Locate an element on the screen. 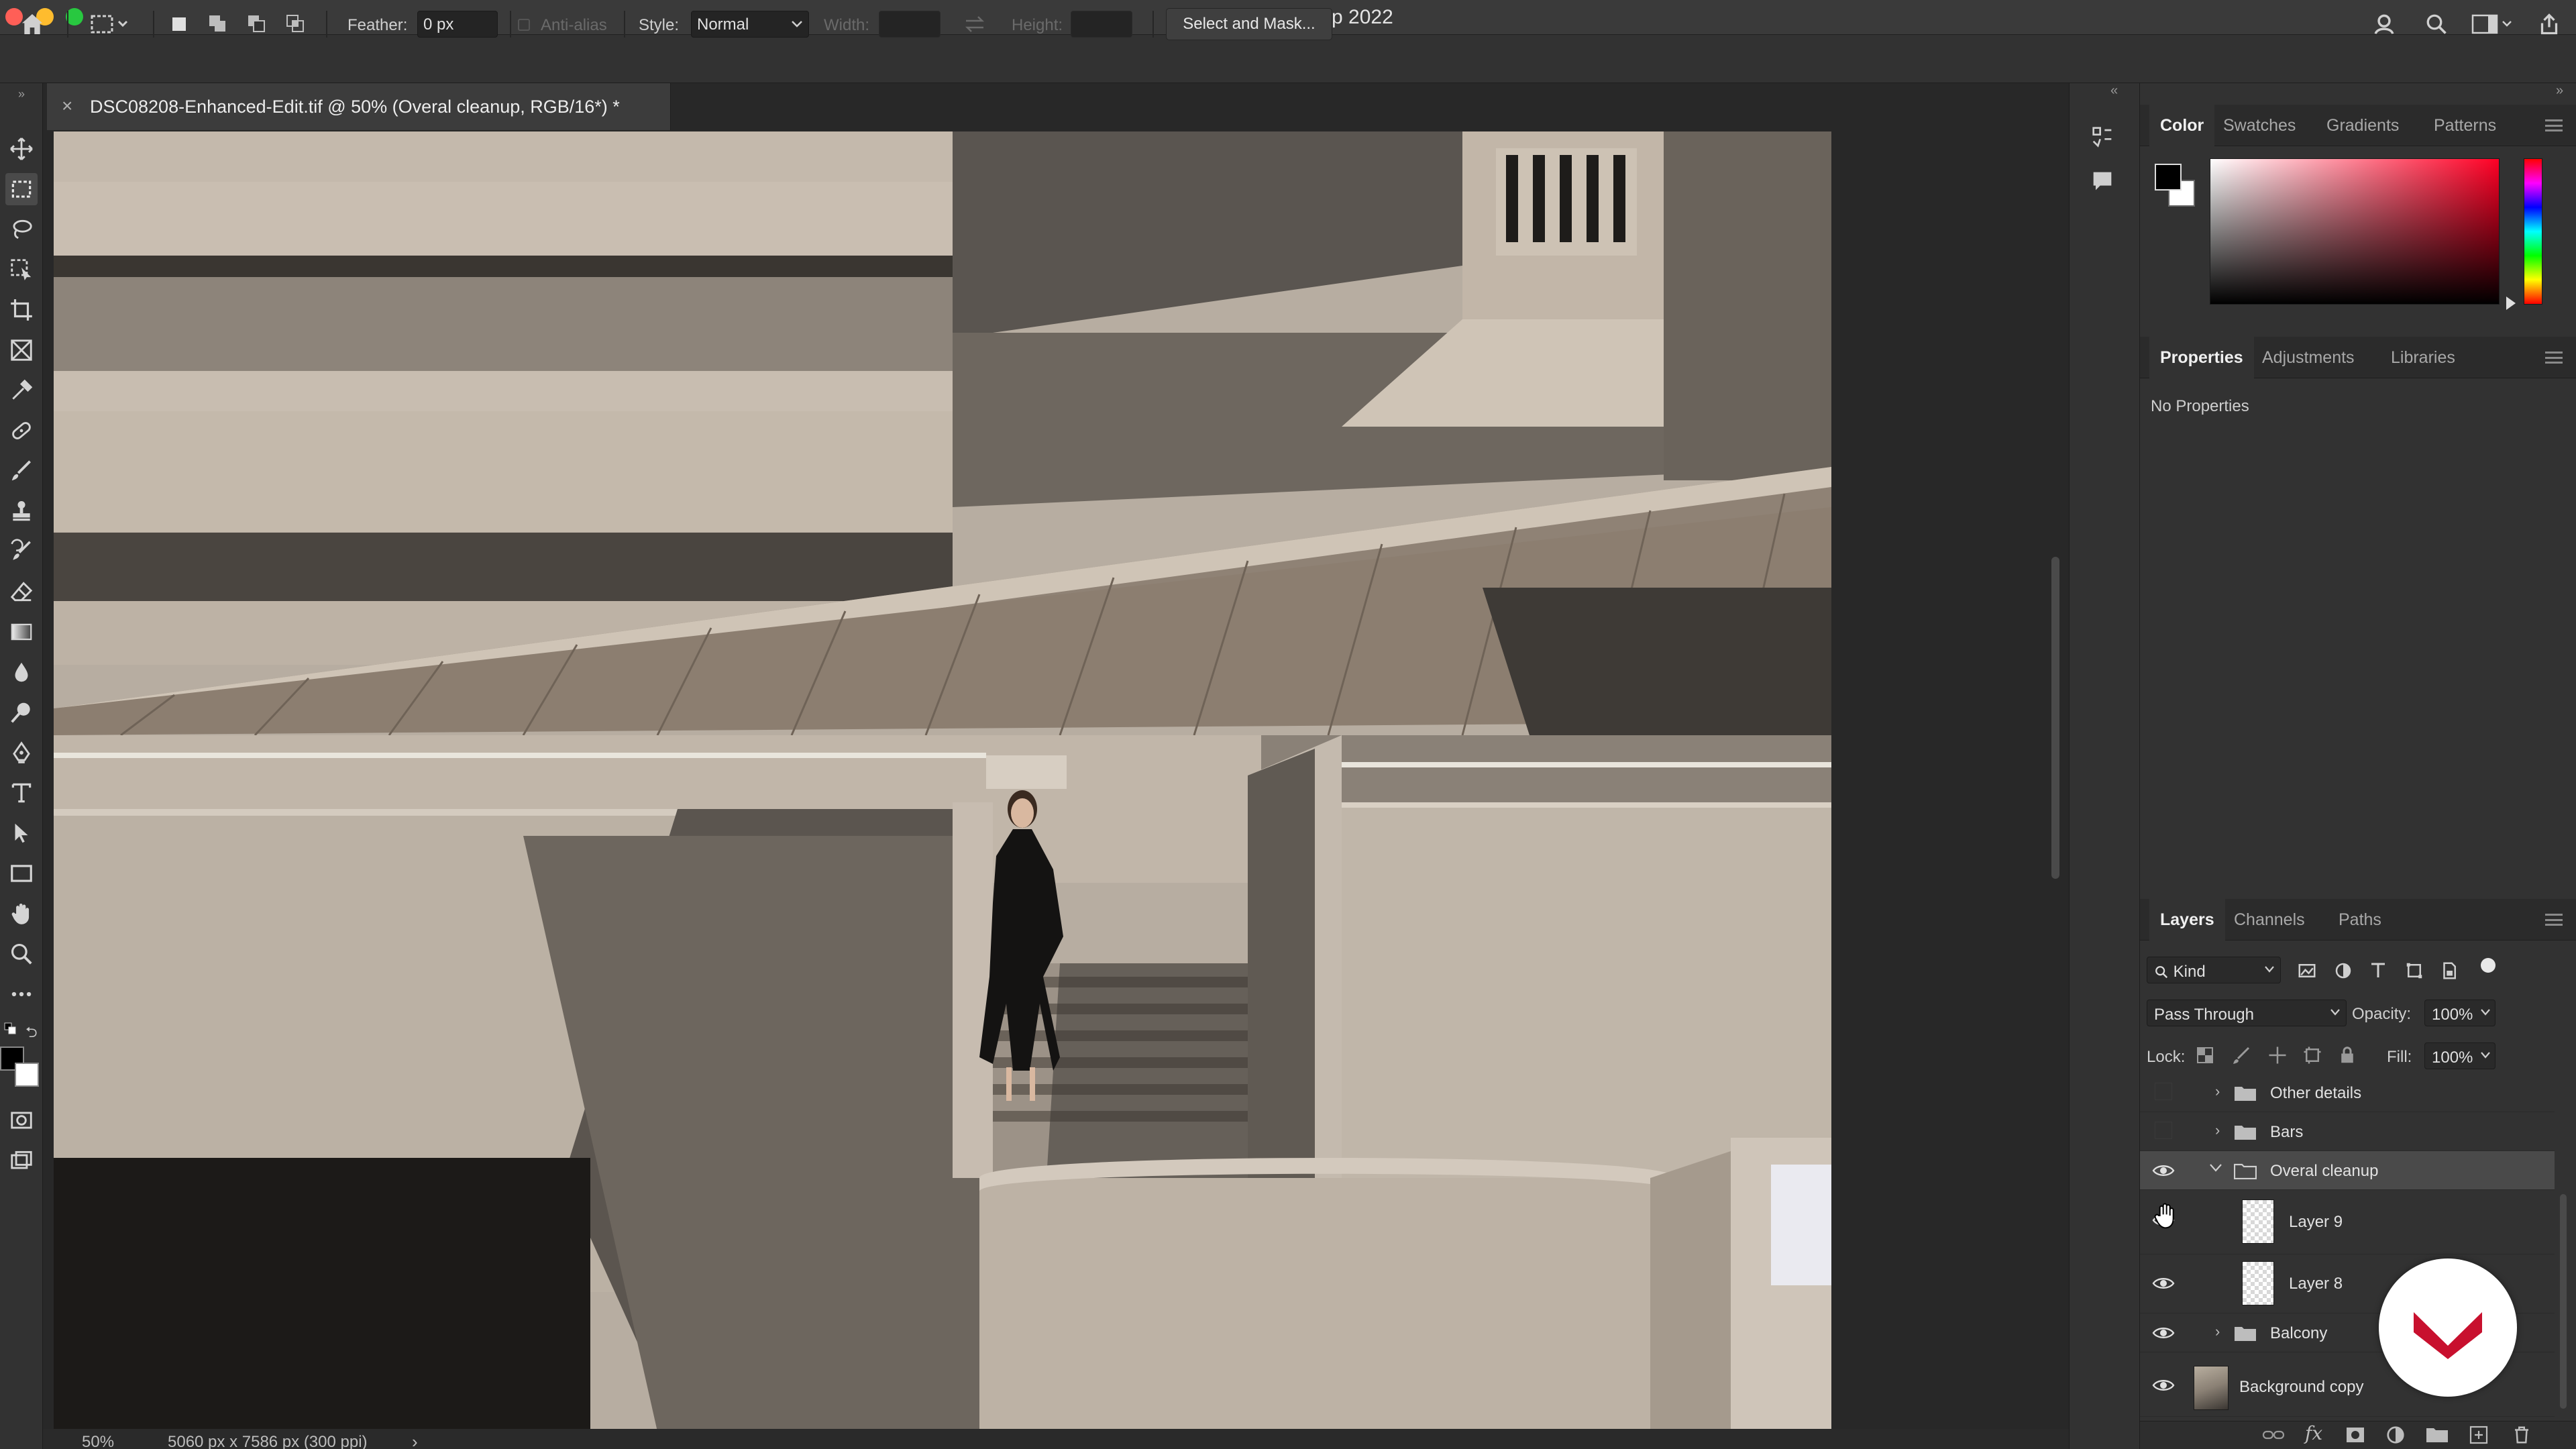  width-input is located at coordinates (910, 24).